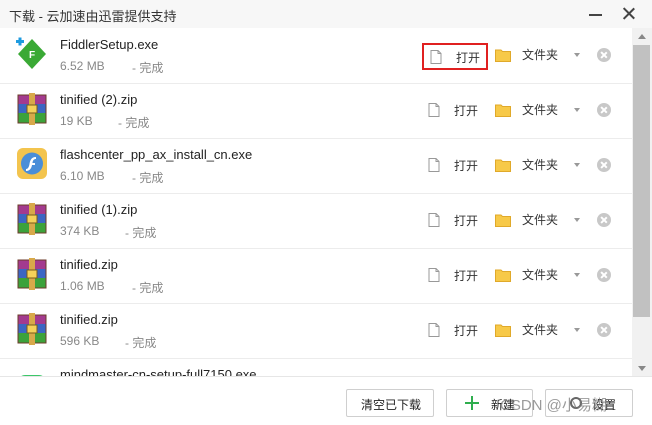 The width and height of the screenshot is (652, 425). Describe the element at coordinates (98, 209) in the screenshot. I see `file-name: tinified (1).zip` at that location.